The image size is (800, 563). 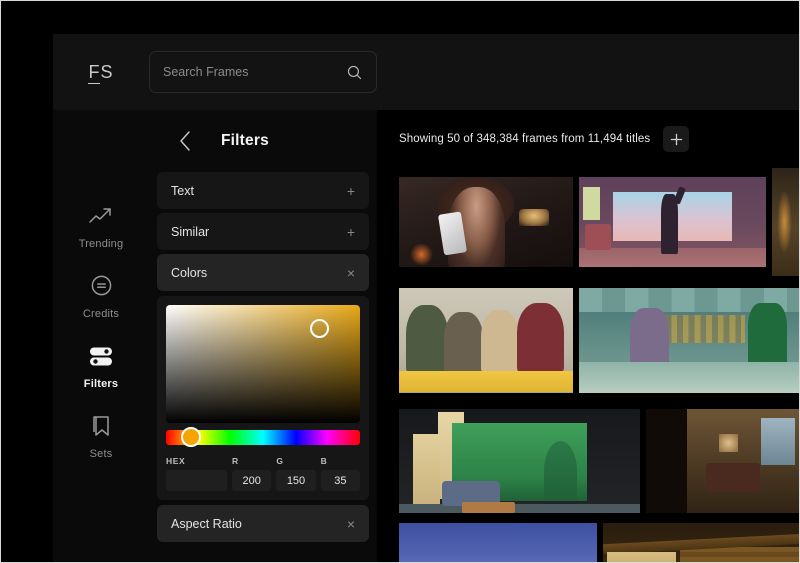 I want to click on hex-field-group: HEX, so click(x=196, y=473).